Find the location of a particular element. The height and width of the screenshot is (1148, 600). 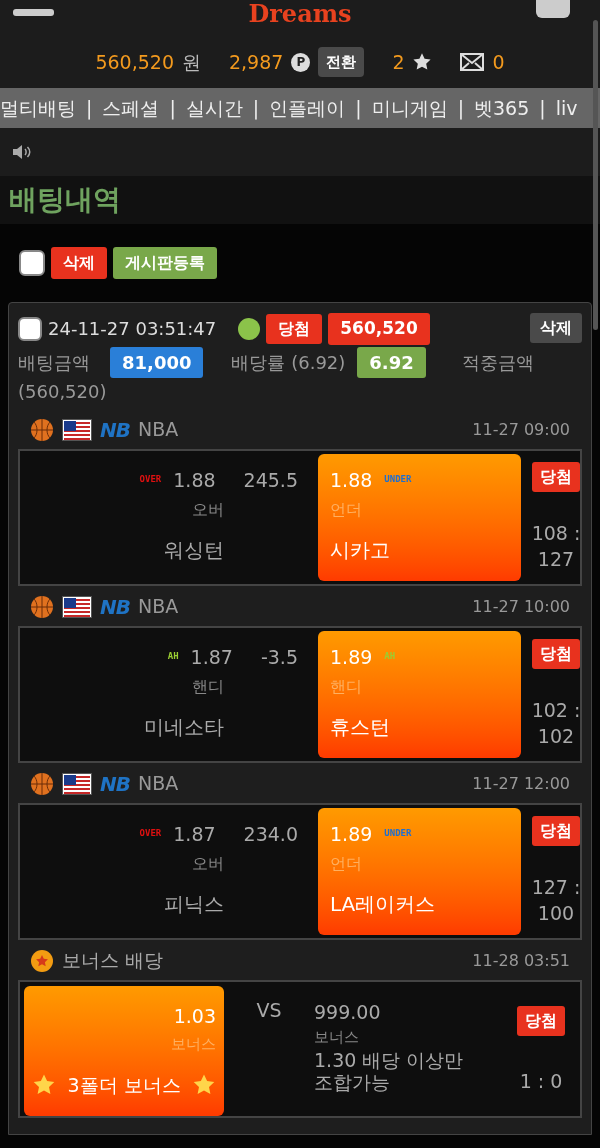

stars-count: 2 is located at coordinates (398, 62).